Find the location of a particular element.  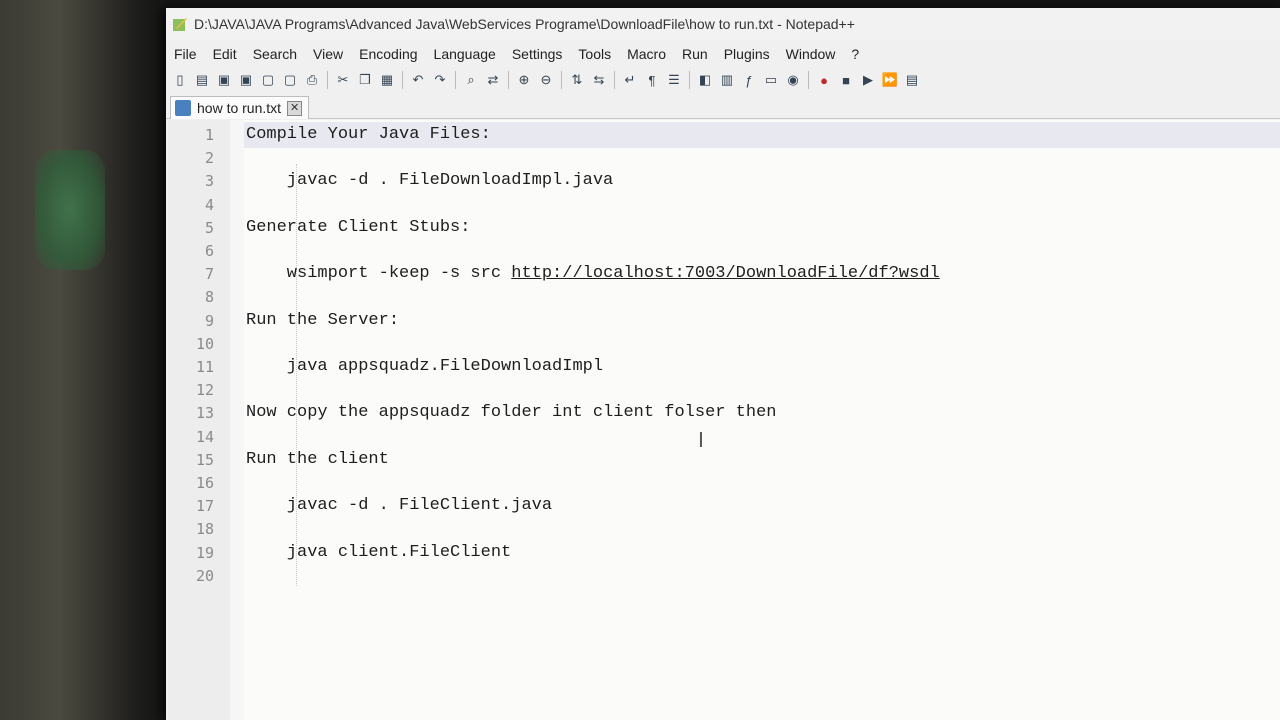

line-number: 7 is located at coordinates (209, 274).